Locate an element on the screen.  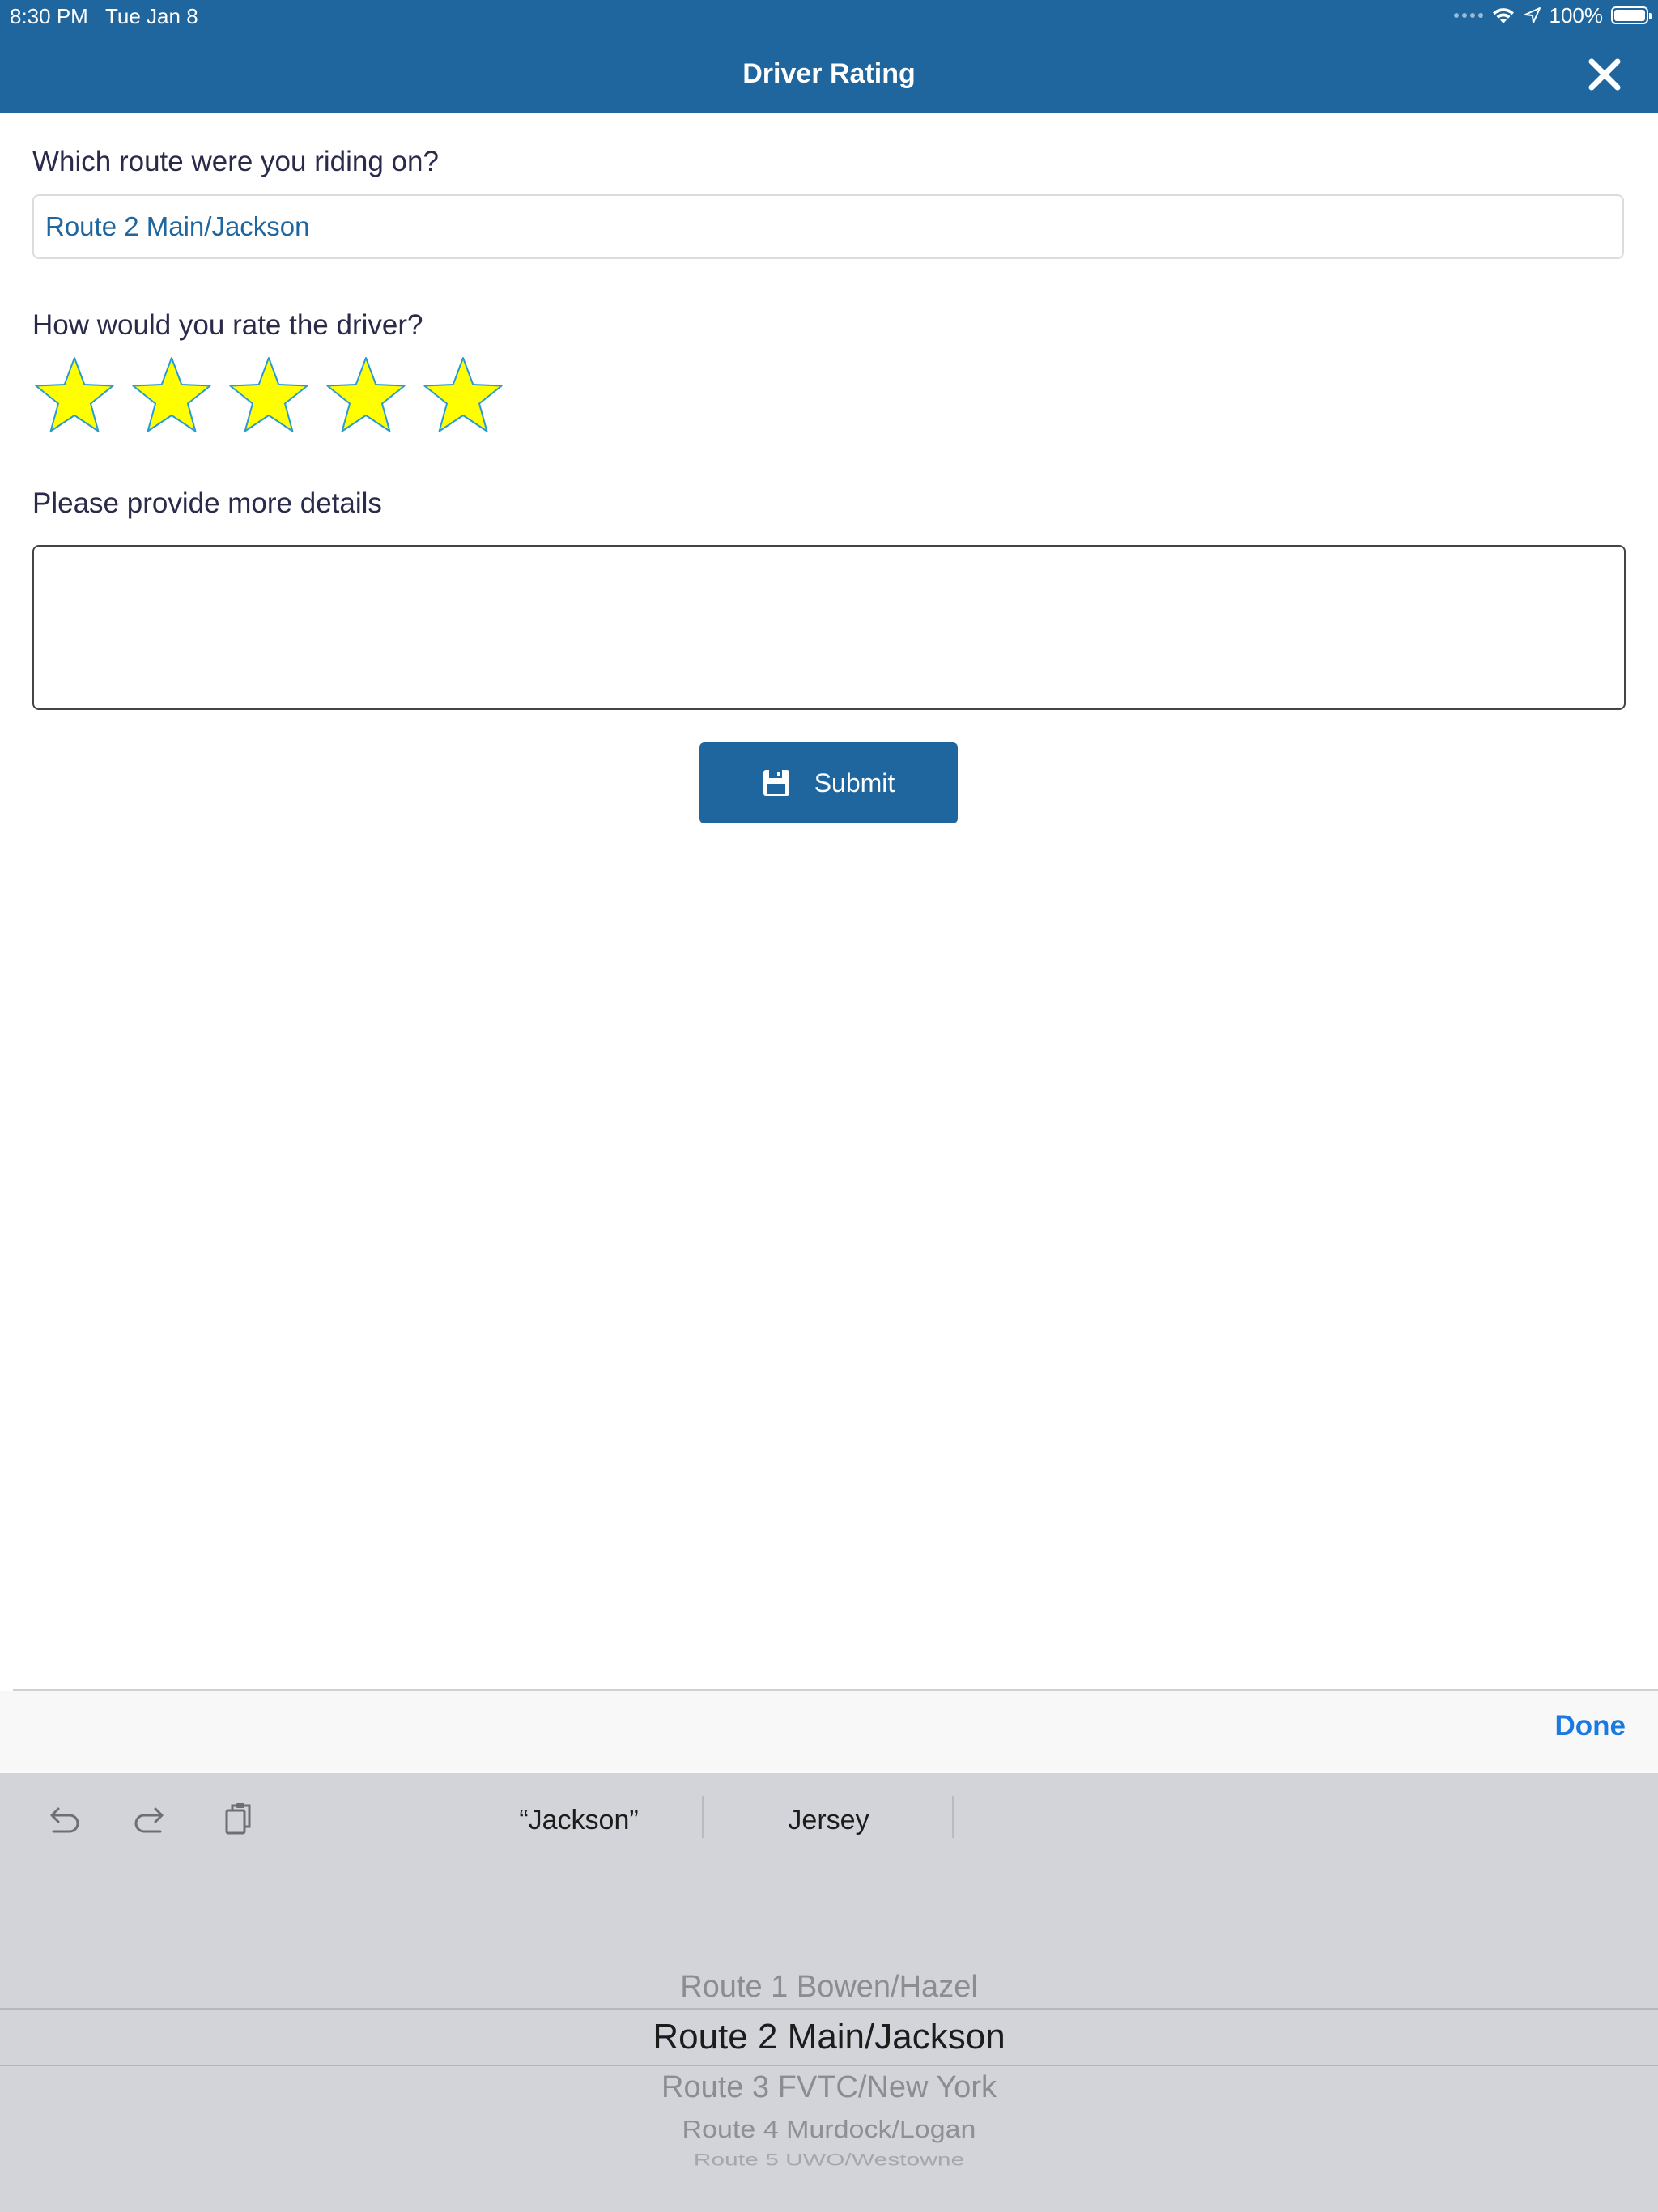
suggestion-jackson: “Jackson” is located at coordinates (578, 1820).